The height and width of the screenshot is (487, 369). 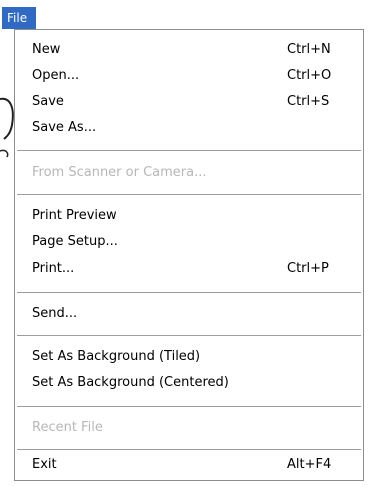 What do you see at coordinates (309, 75) in the screenshot?
I see `menu-item-shortcut: Ctrl+O` at bounding box center [309, 75].